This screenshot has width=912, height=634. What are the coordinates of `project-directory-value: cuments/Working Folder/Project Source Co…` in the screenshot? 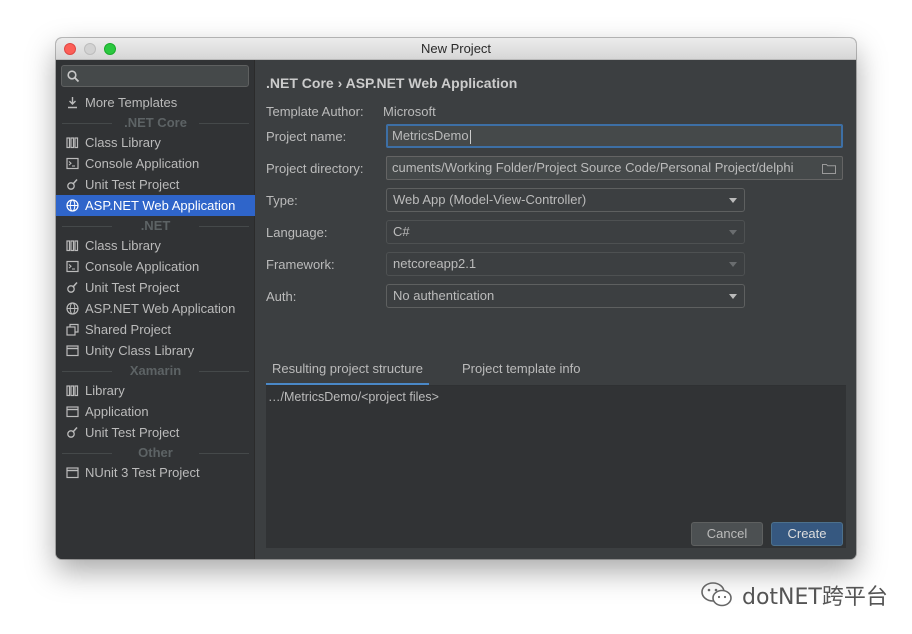 It's located at (593, 167).